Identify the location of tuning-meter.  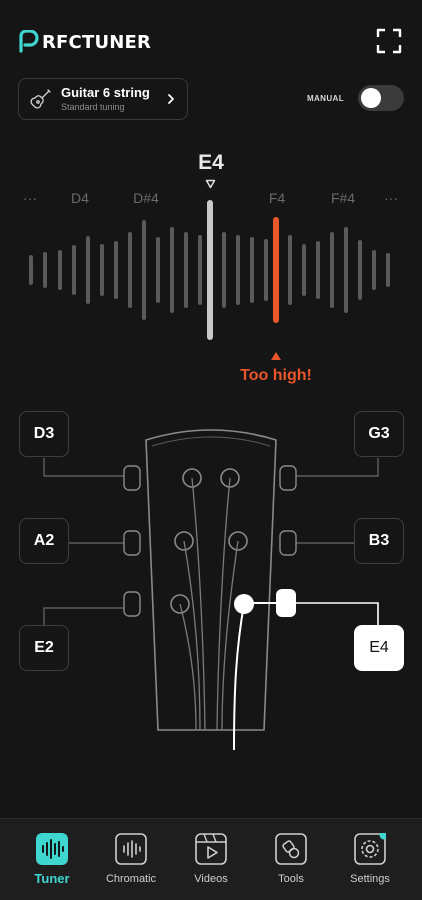
(209, 270).